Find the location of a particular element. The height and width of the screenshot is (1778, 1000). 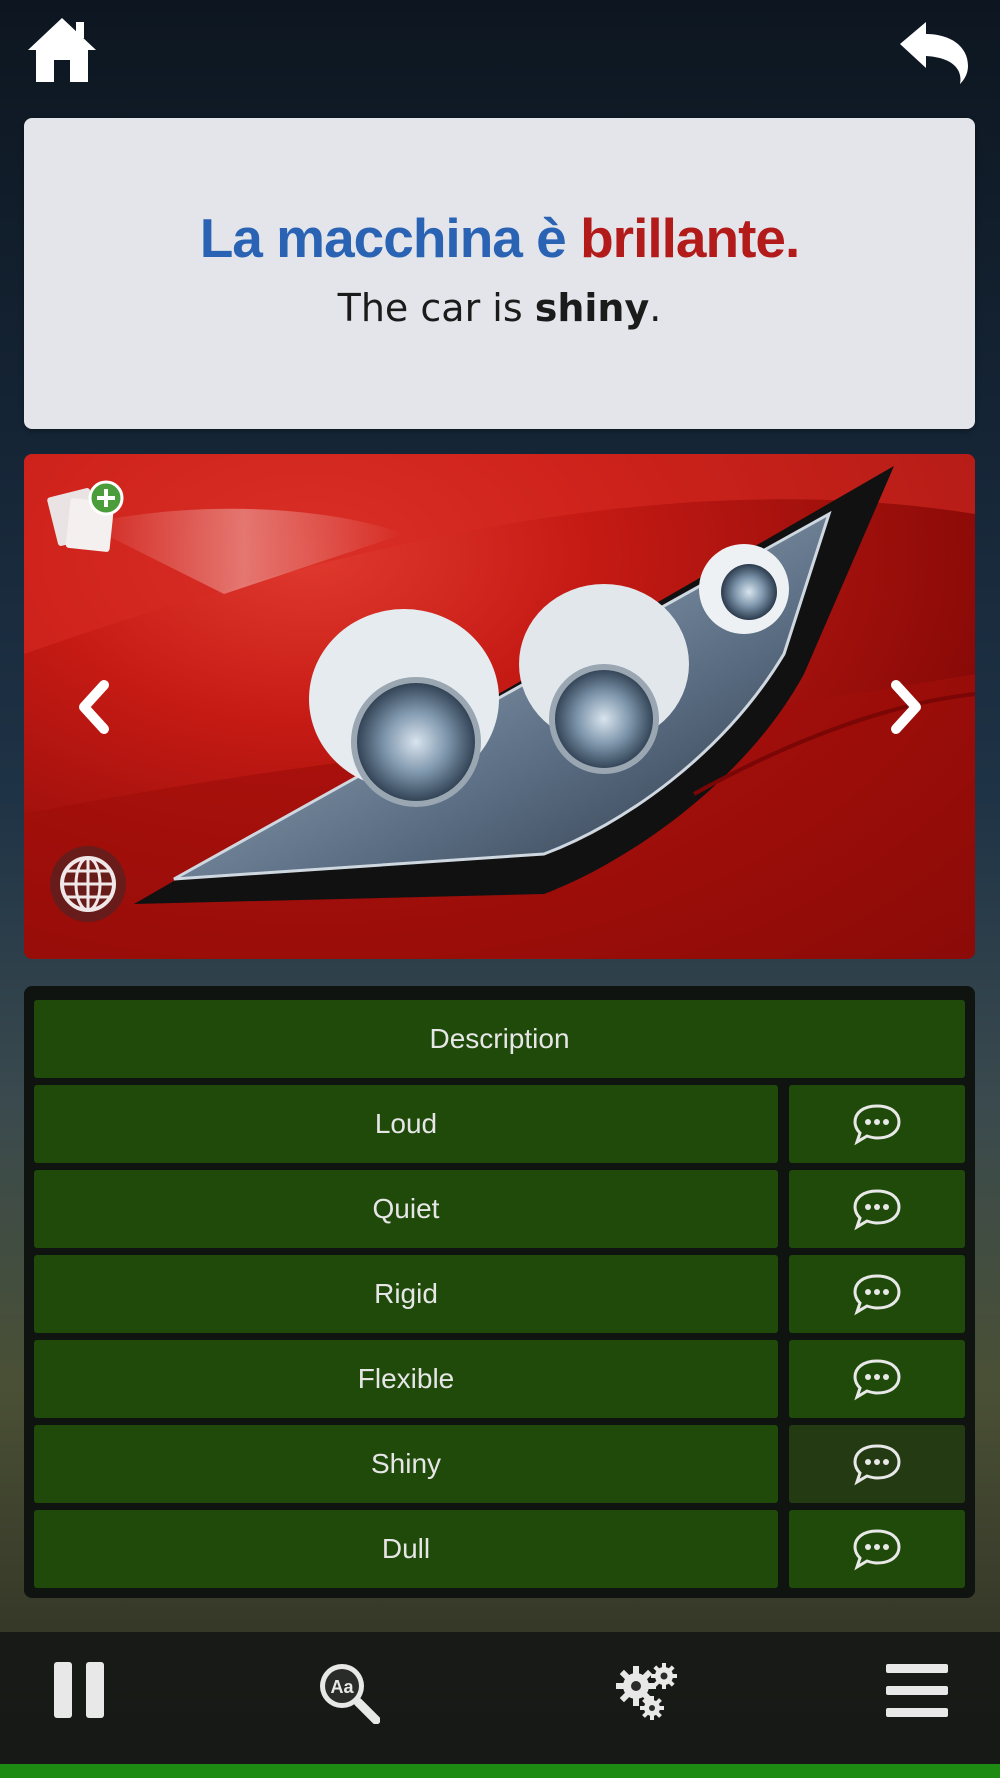

globe-icon is located at coordinates (88, 884).